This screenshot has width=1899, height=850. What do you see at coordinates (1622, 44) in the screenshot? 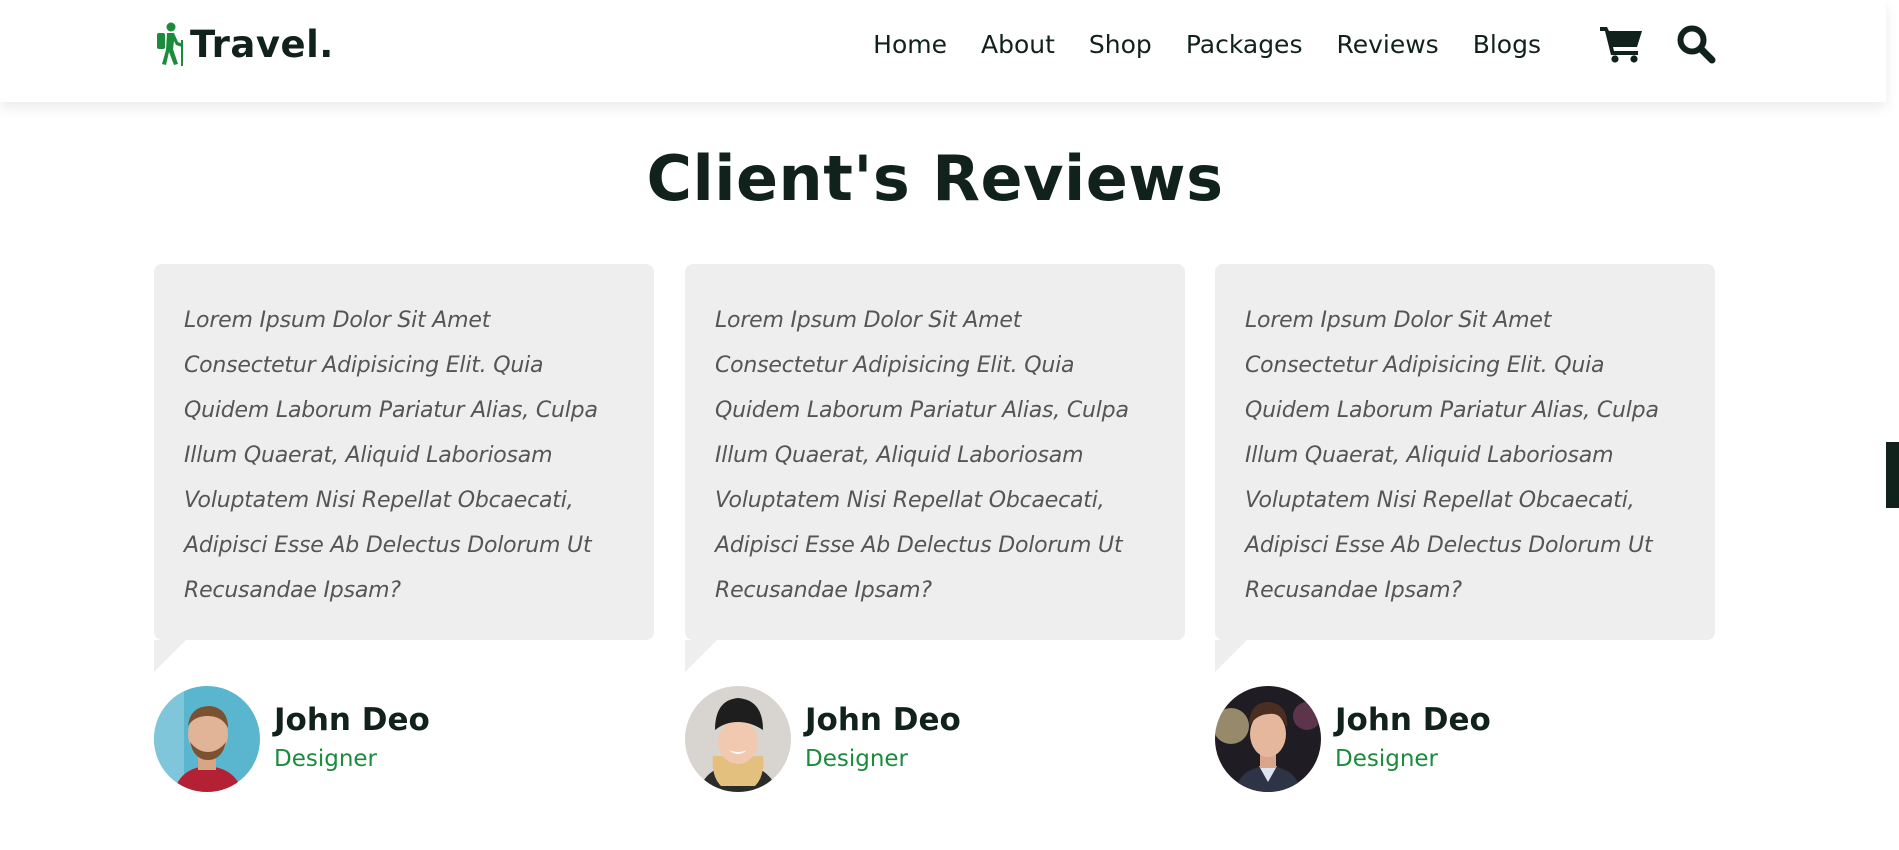
I see `shopping-cart-icon` at bounding box center [1622, 44].